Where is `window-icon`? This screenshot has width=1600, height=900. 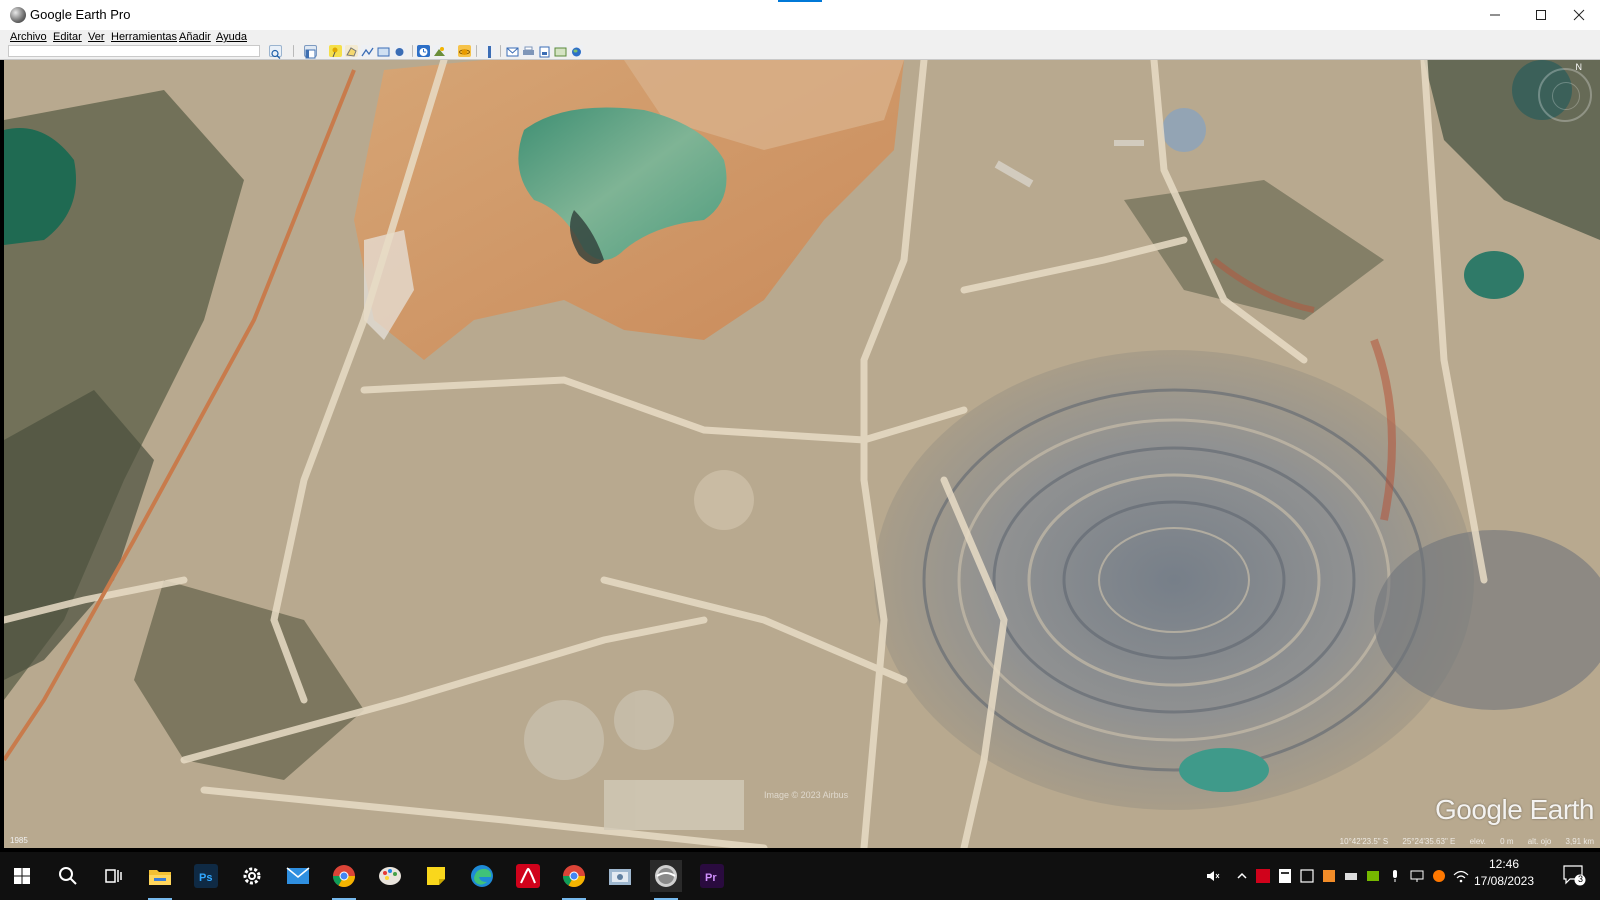
window-icon is located at coordinates (1307, 876).